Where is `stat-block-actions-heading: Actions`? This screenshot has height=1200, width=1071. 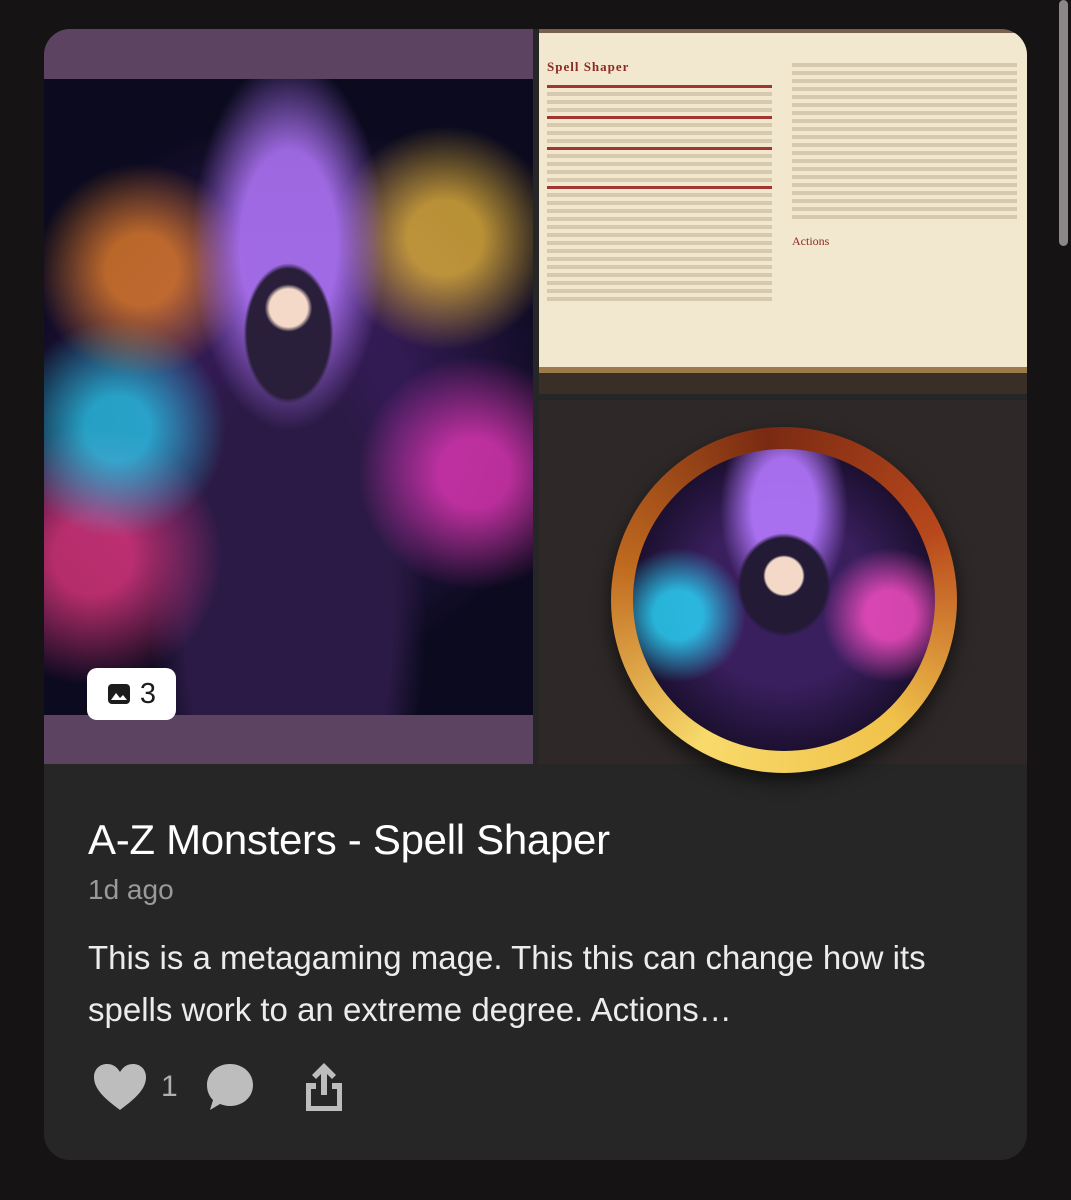 stat-block-actions-heading: Actions is located at coordinates (811, 241).